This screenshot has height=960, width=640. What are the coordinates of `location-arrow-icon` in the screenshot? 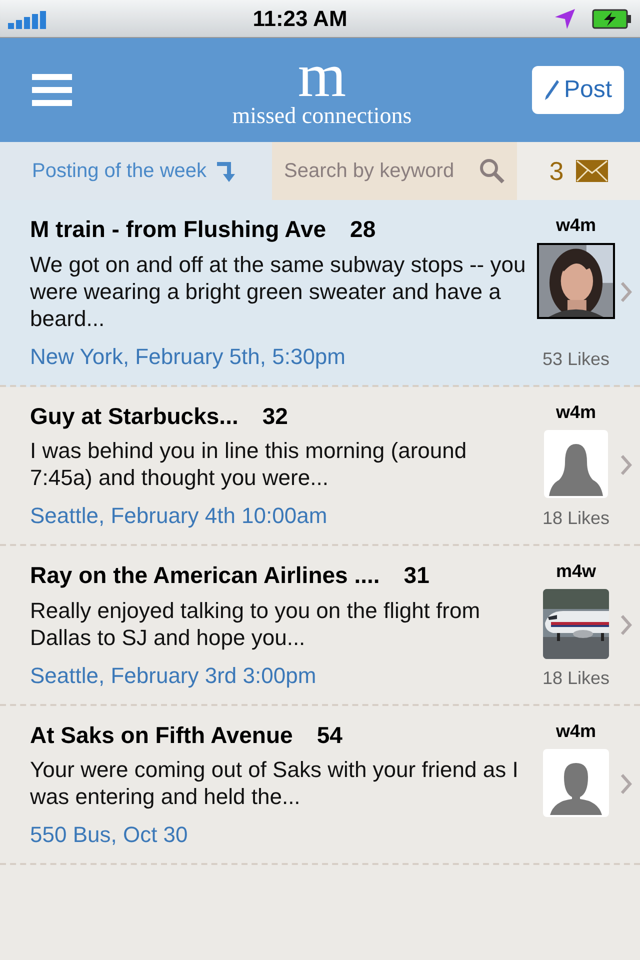 It's located at (565, 19).